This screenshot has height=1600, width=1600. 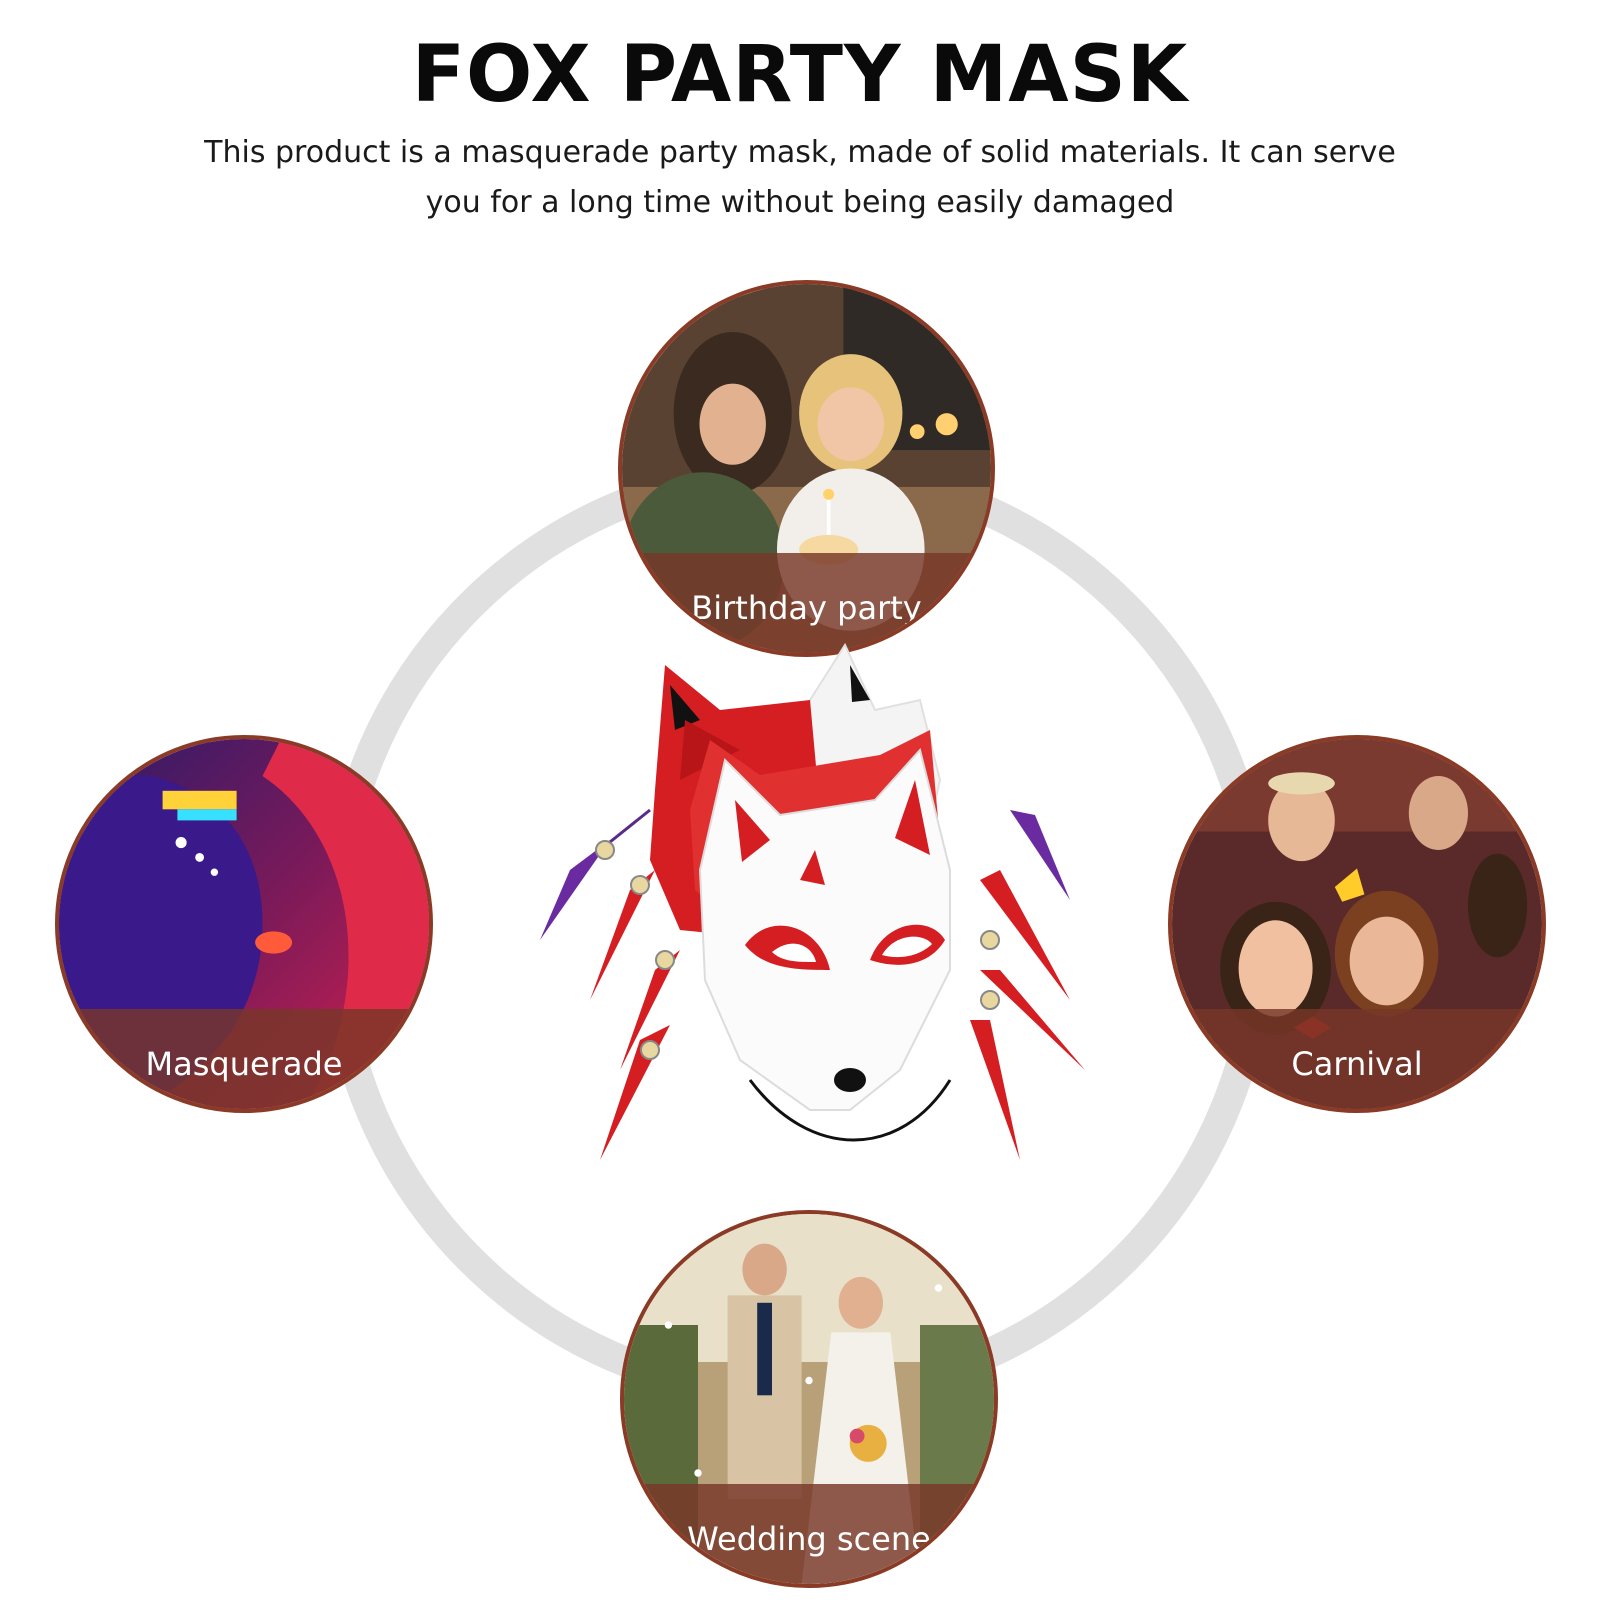 I want to click on scene-label-carnival: Carnival, so click(x=1357, y=1064).